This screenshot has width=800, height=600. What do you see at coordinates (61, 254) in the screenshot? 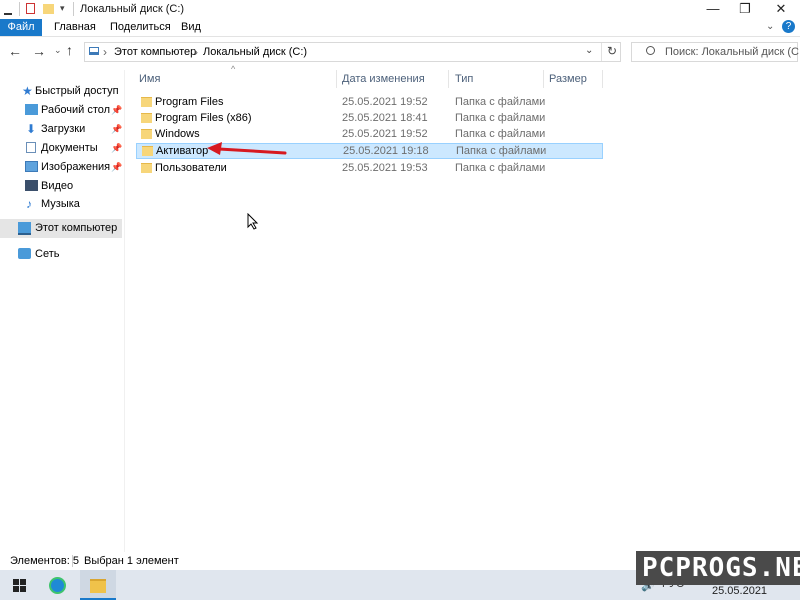
I see `nav-network: Сеть` at bounding box center [61, 254].